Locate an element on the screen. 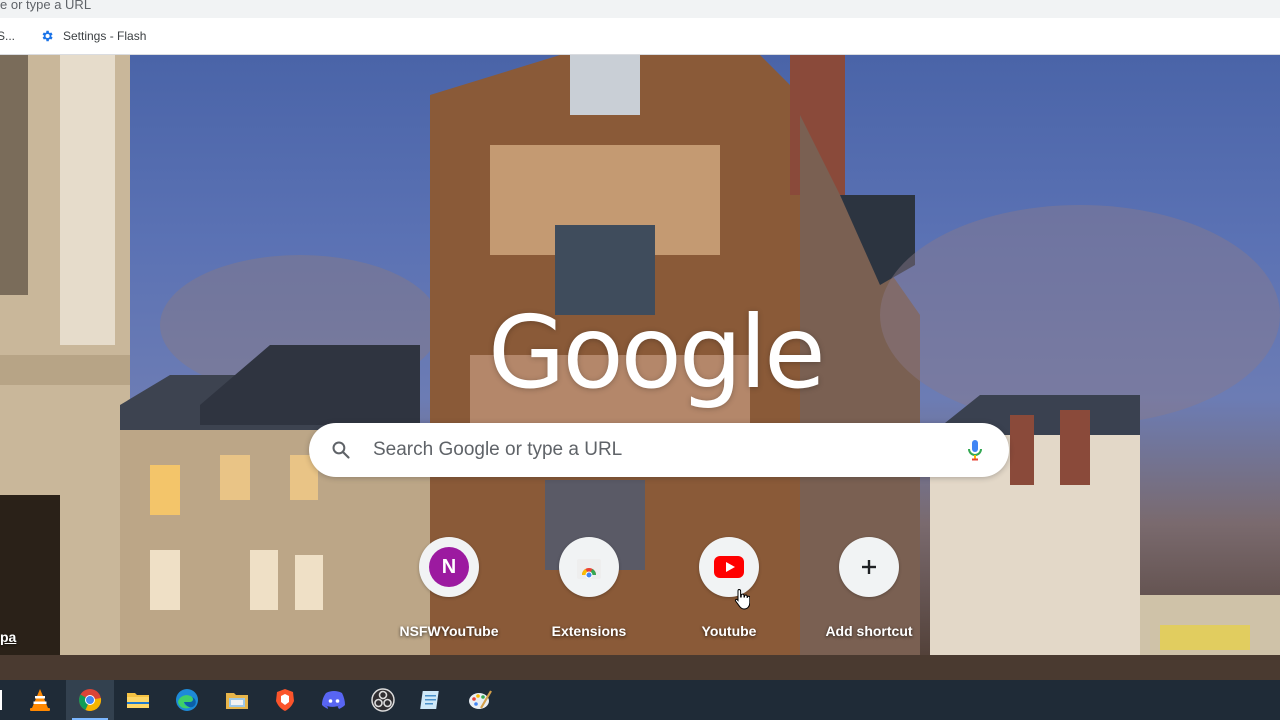 This screenshot has width=1280, height=720. bookmark-item-settings-flash: Settings - Flash is located at coordinates (93, 36).